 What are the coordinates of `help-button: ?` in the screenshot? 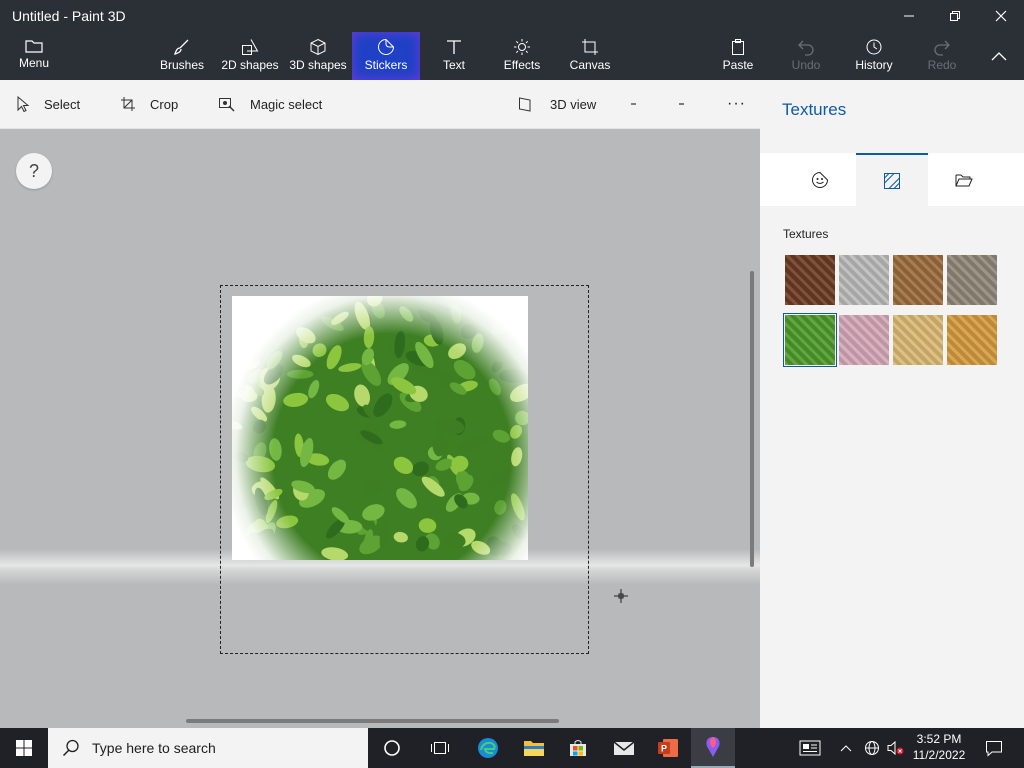 It's located at (34, 171).